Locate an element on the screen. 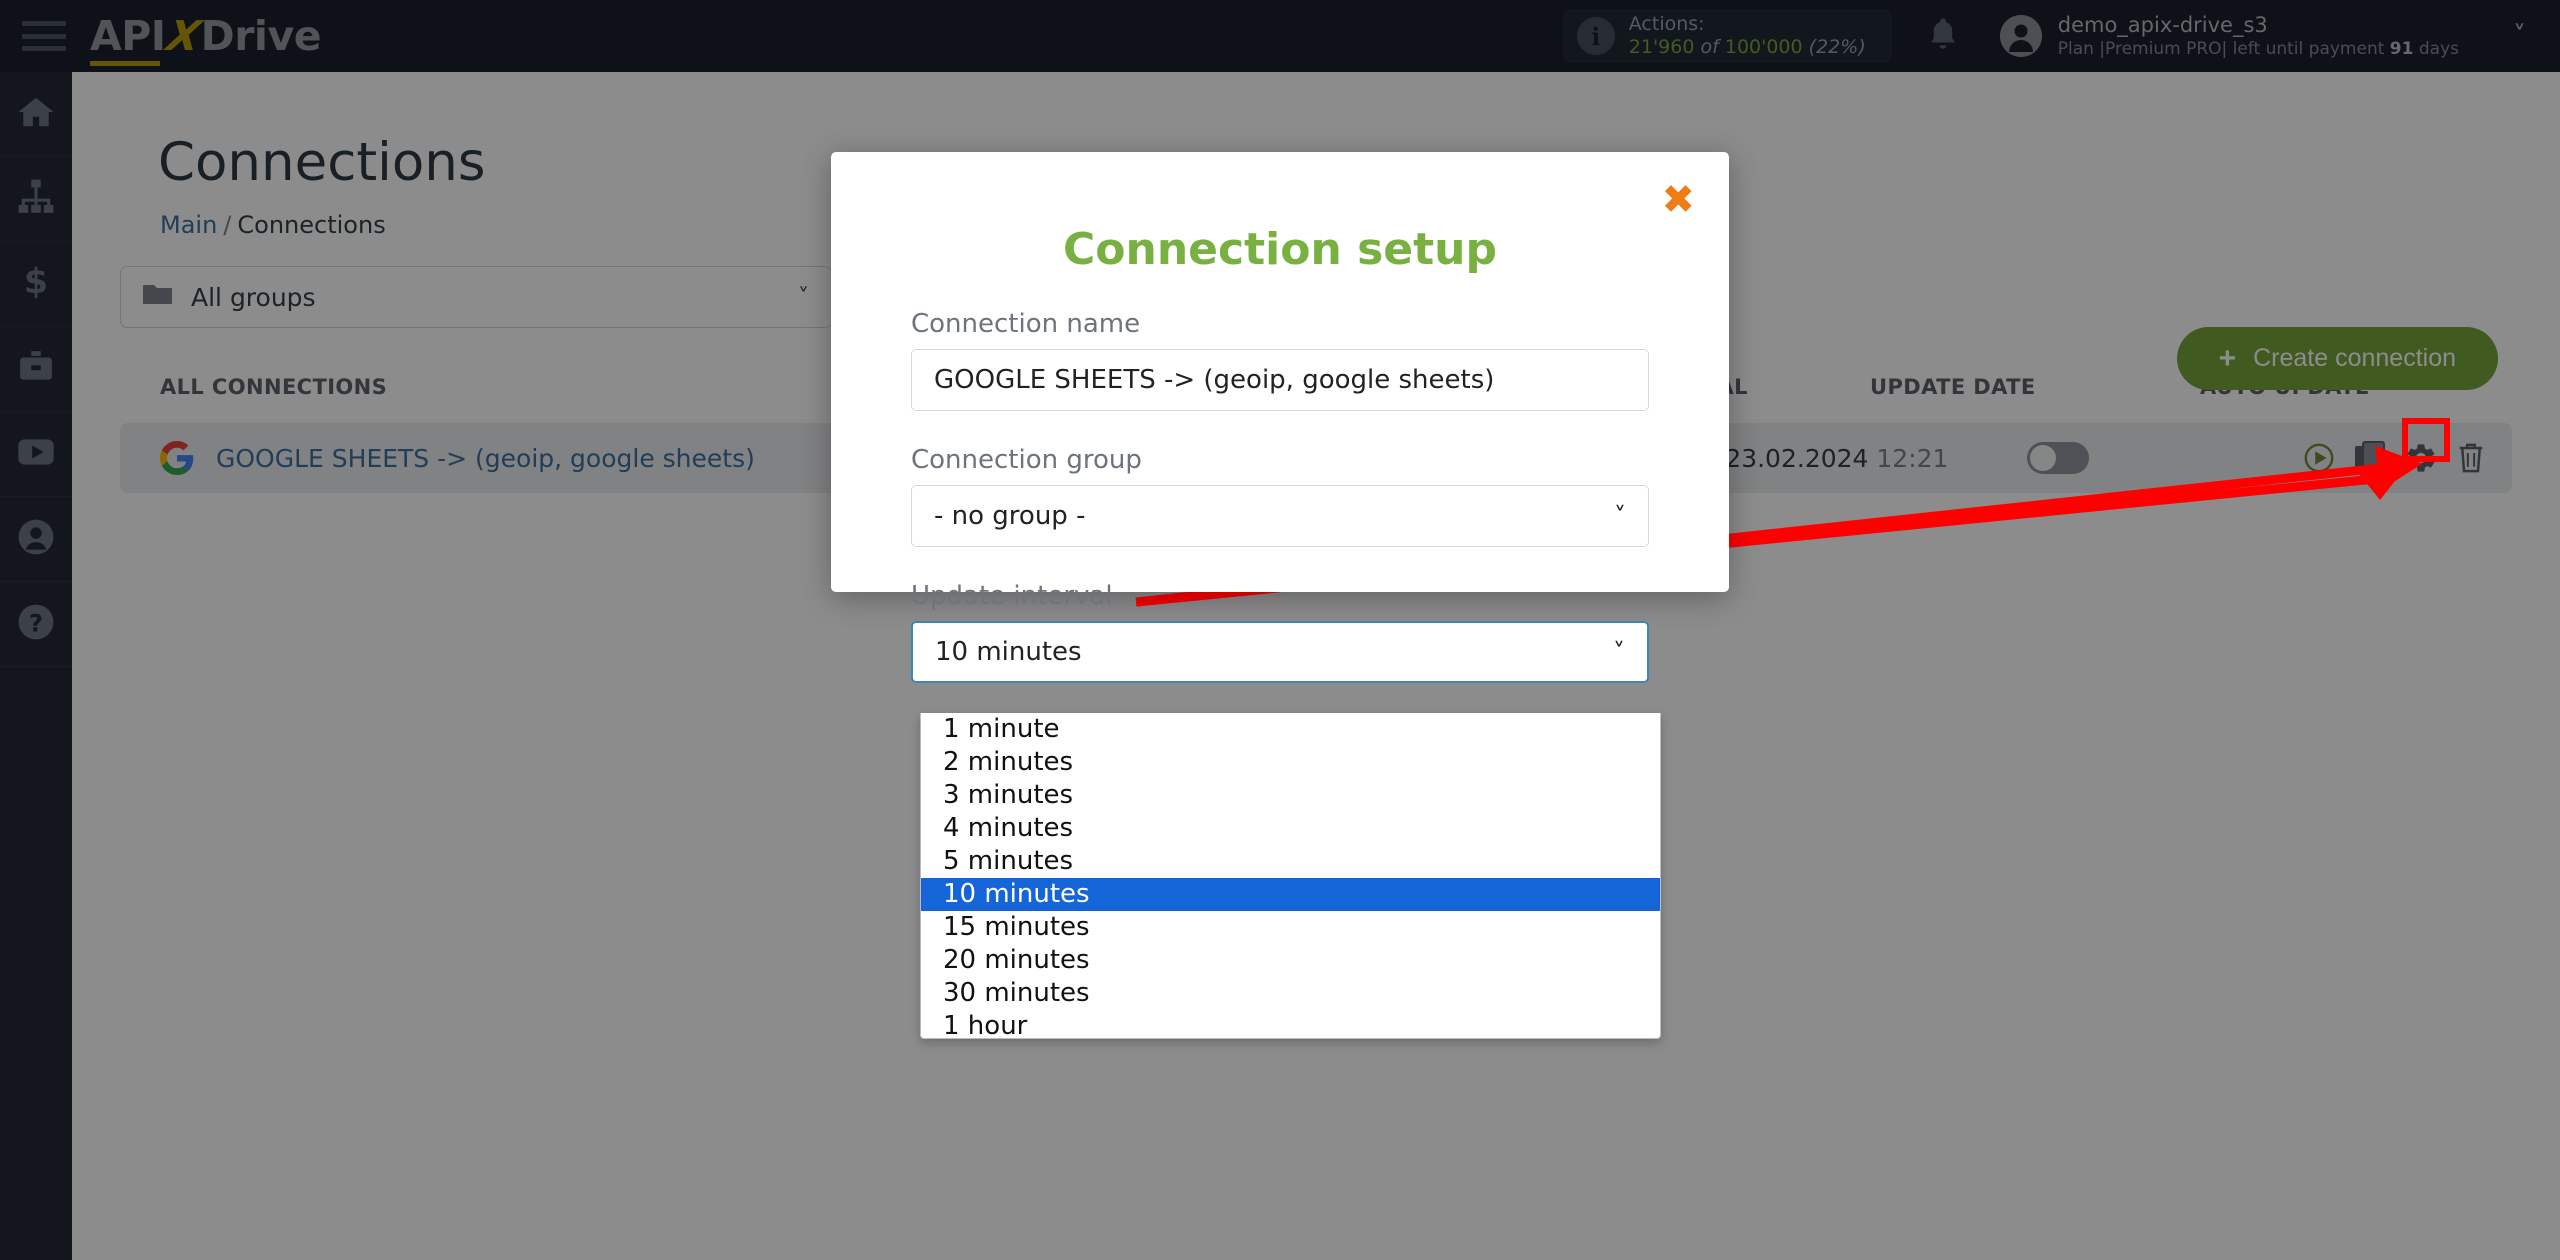  connection-group-label: Connection group is located at coordinates (1026, 460).